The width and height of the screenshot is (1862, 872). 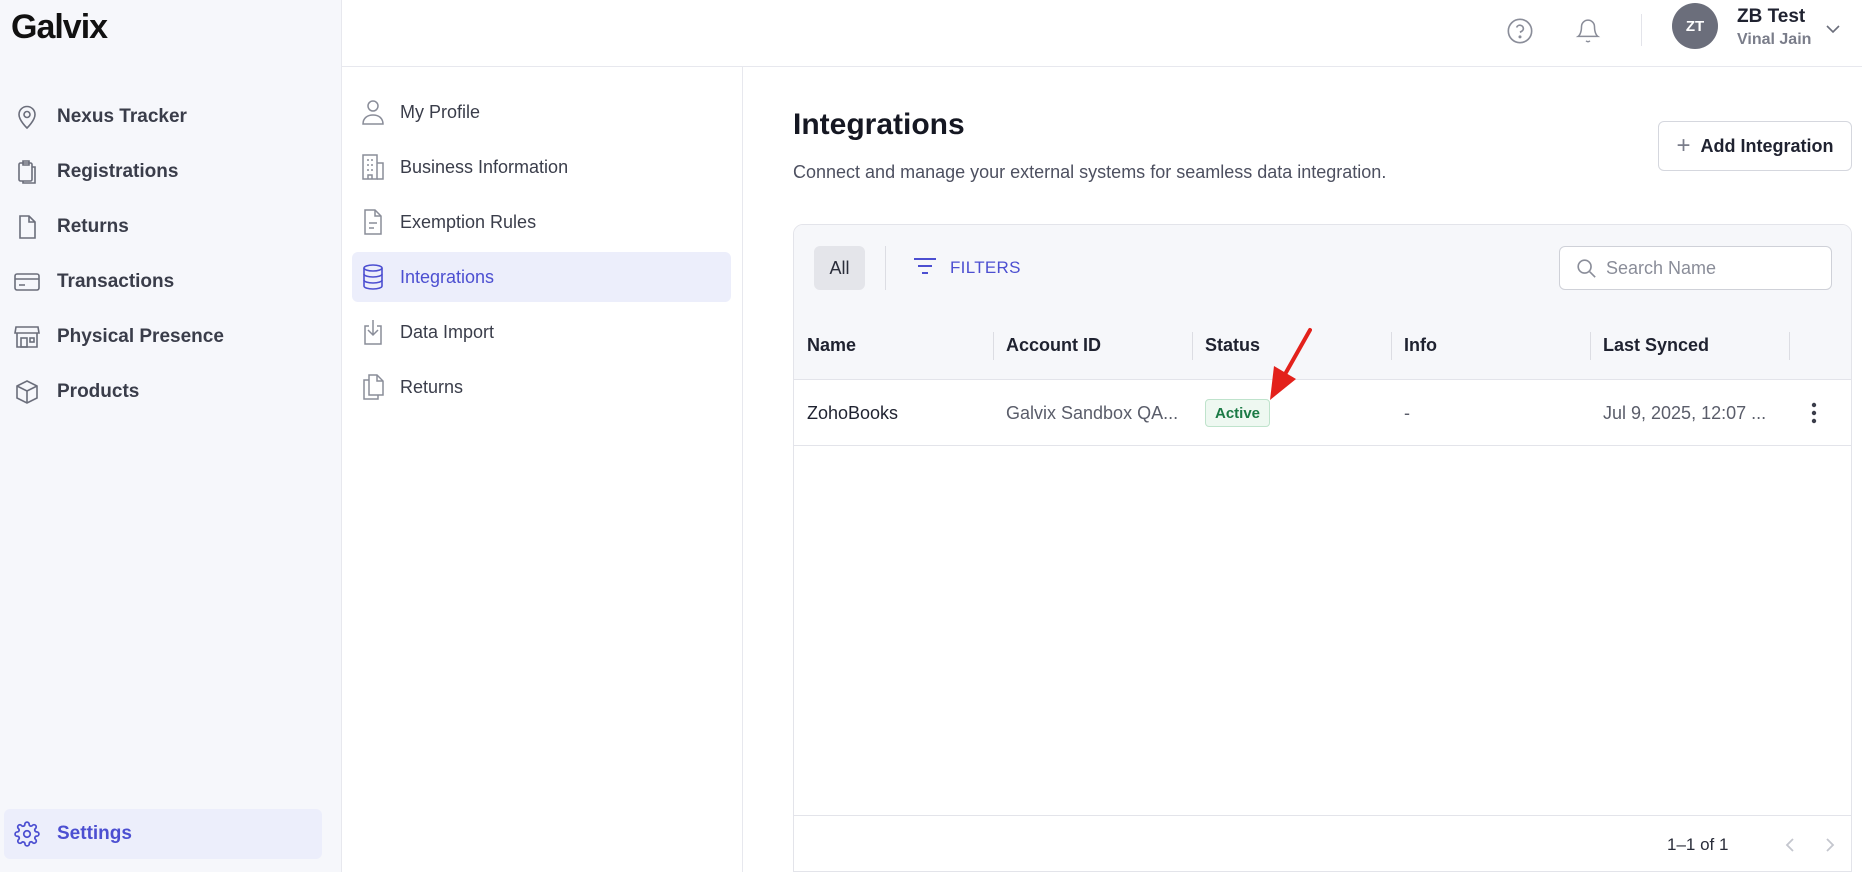 I want to click on user-name: ZB Test, so click(x=1771, y=16).